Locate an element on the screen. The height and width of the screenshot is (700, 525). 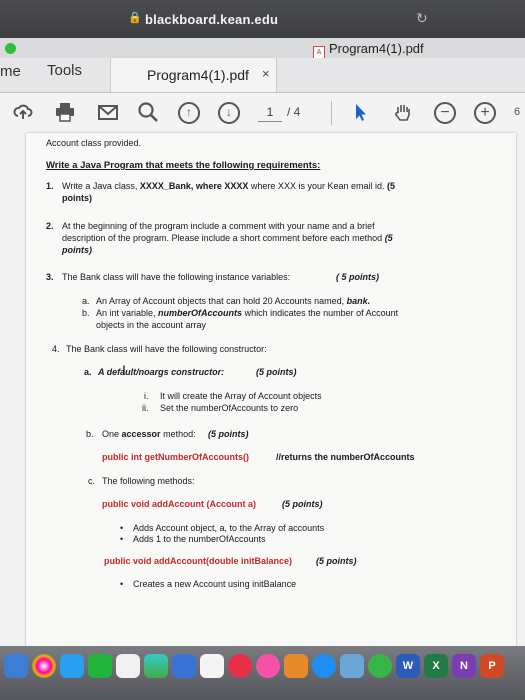
upload-cloud-icon is located at coordinates (23, 112).